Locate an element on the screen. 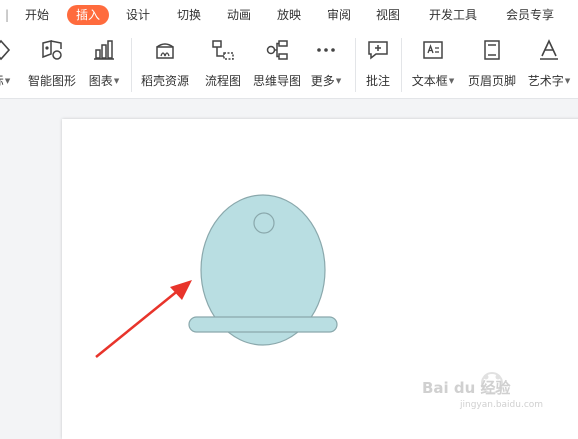 The width and height of the screenshot is (578, 439). shapes-label: 标 is located at coordinates (2, 81).